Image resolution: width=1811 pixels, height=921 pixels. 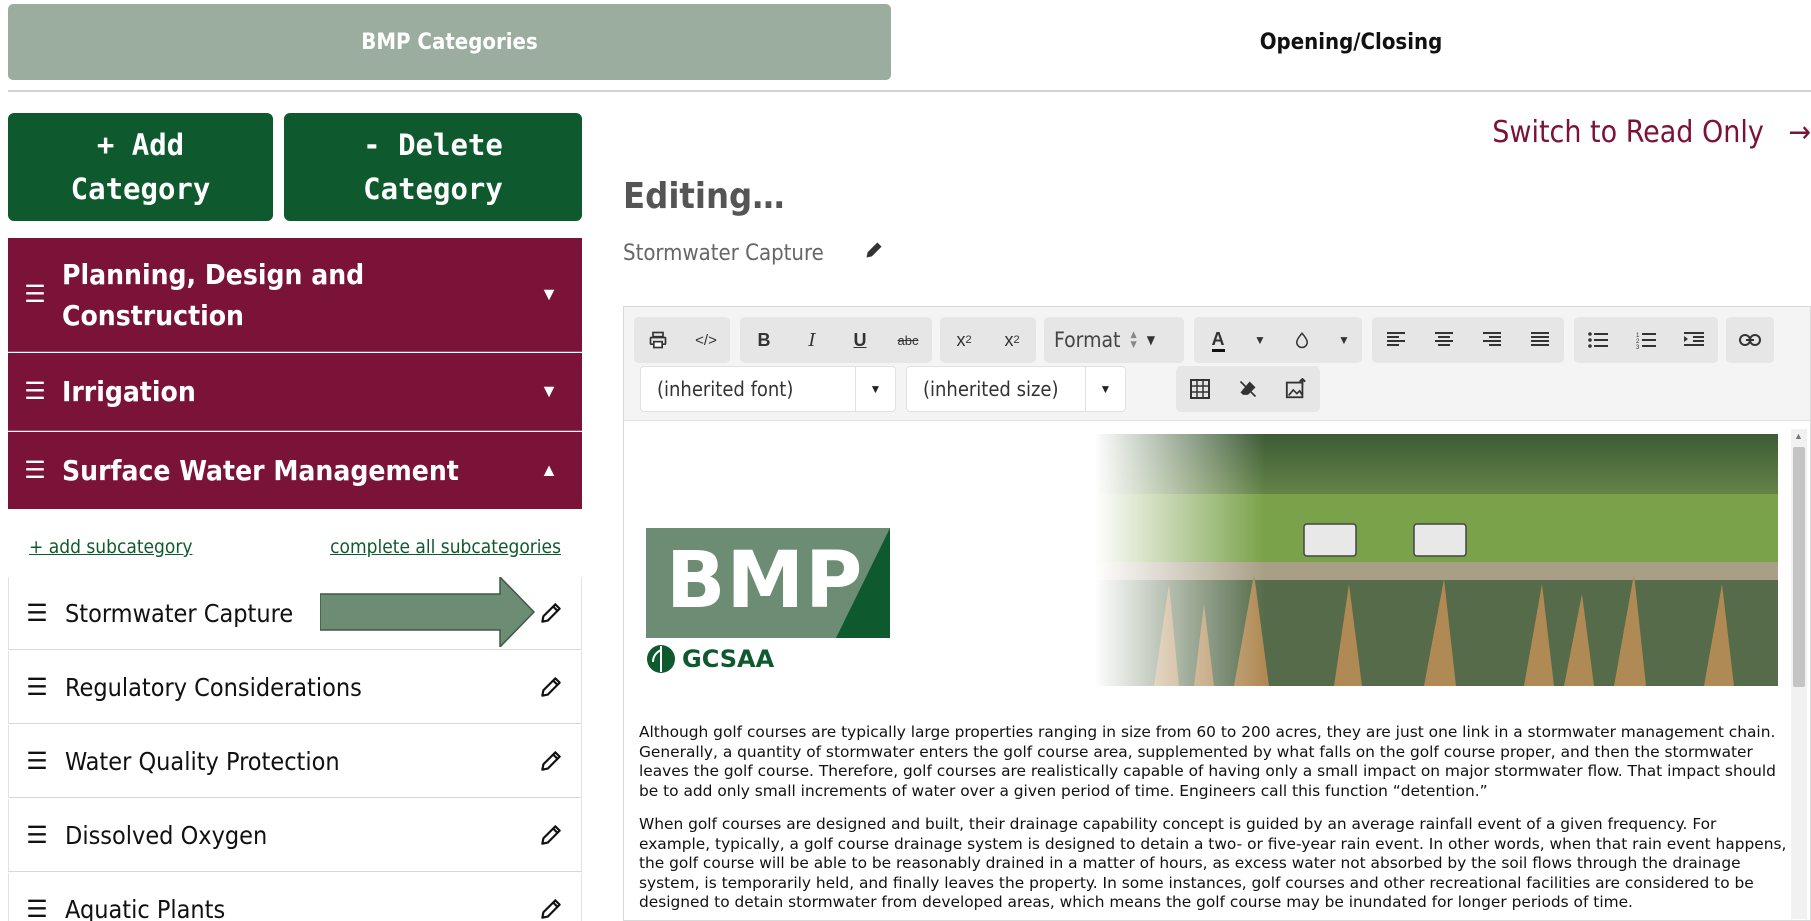 I want to click on subcategory-label: Aquatic Plants, so click(x=145, y=907).